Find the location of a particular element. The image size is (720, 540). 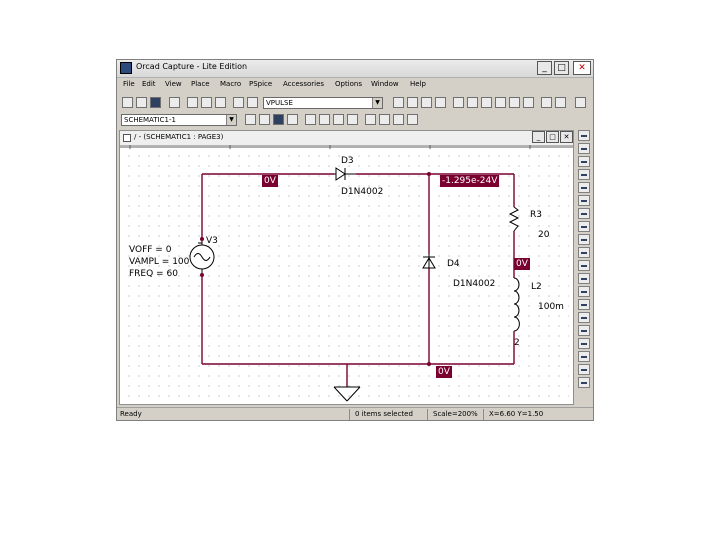

drc-icon is located at coordinates (486, 102).